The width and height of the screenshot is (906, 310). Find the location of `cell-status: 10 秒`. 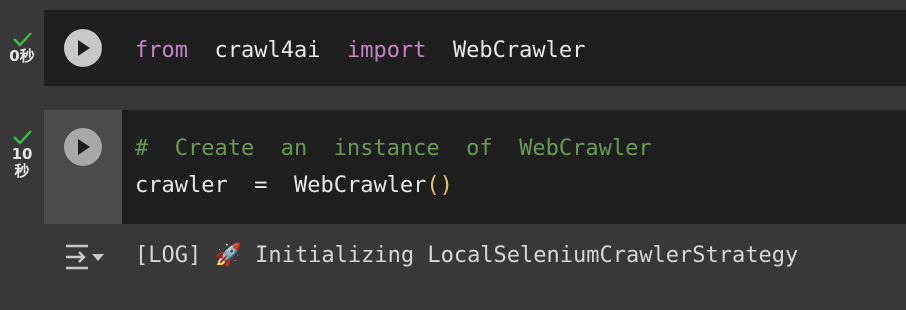

cell-status: 10 秒 is located at coordinates (22, 154).